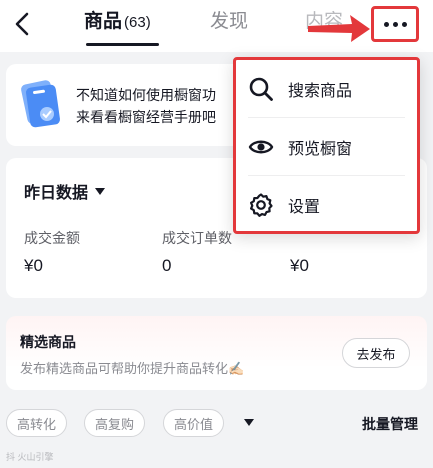 The image size is (433, 468). What do you see at coordinates (339, 28) in the screenshot?
I see `red-arrow-annotation-icon` at bounding box center [339, 28].